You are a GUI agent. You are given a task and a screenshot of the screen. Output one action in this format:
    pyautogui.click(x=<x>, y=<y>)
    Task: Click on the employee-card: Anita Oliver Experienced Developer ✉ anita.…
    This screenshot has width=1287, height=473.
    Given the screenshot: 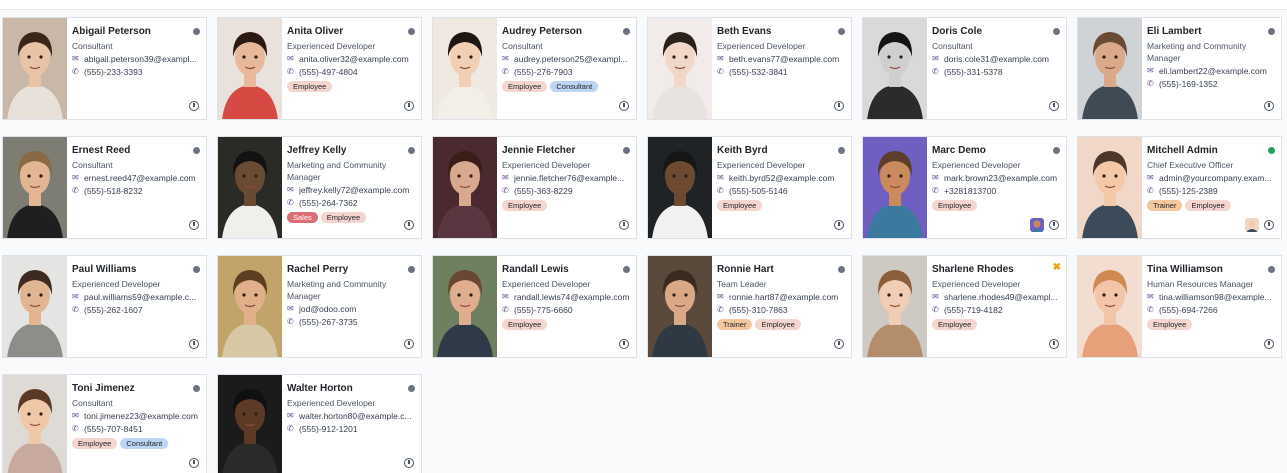 What is the action you would take?
    pyautogui.click(x=319, y=68)
    